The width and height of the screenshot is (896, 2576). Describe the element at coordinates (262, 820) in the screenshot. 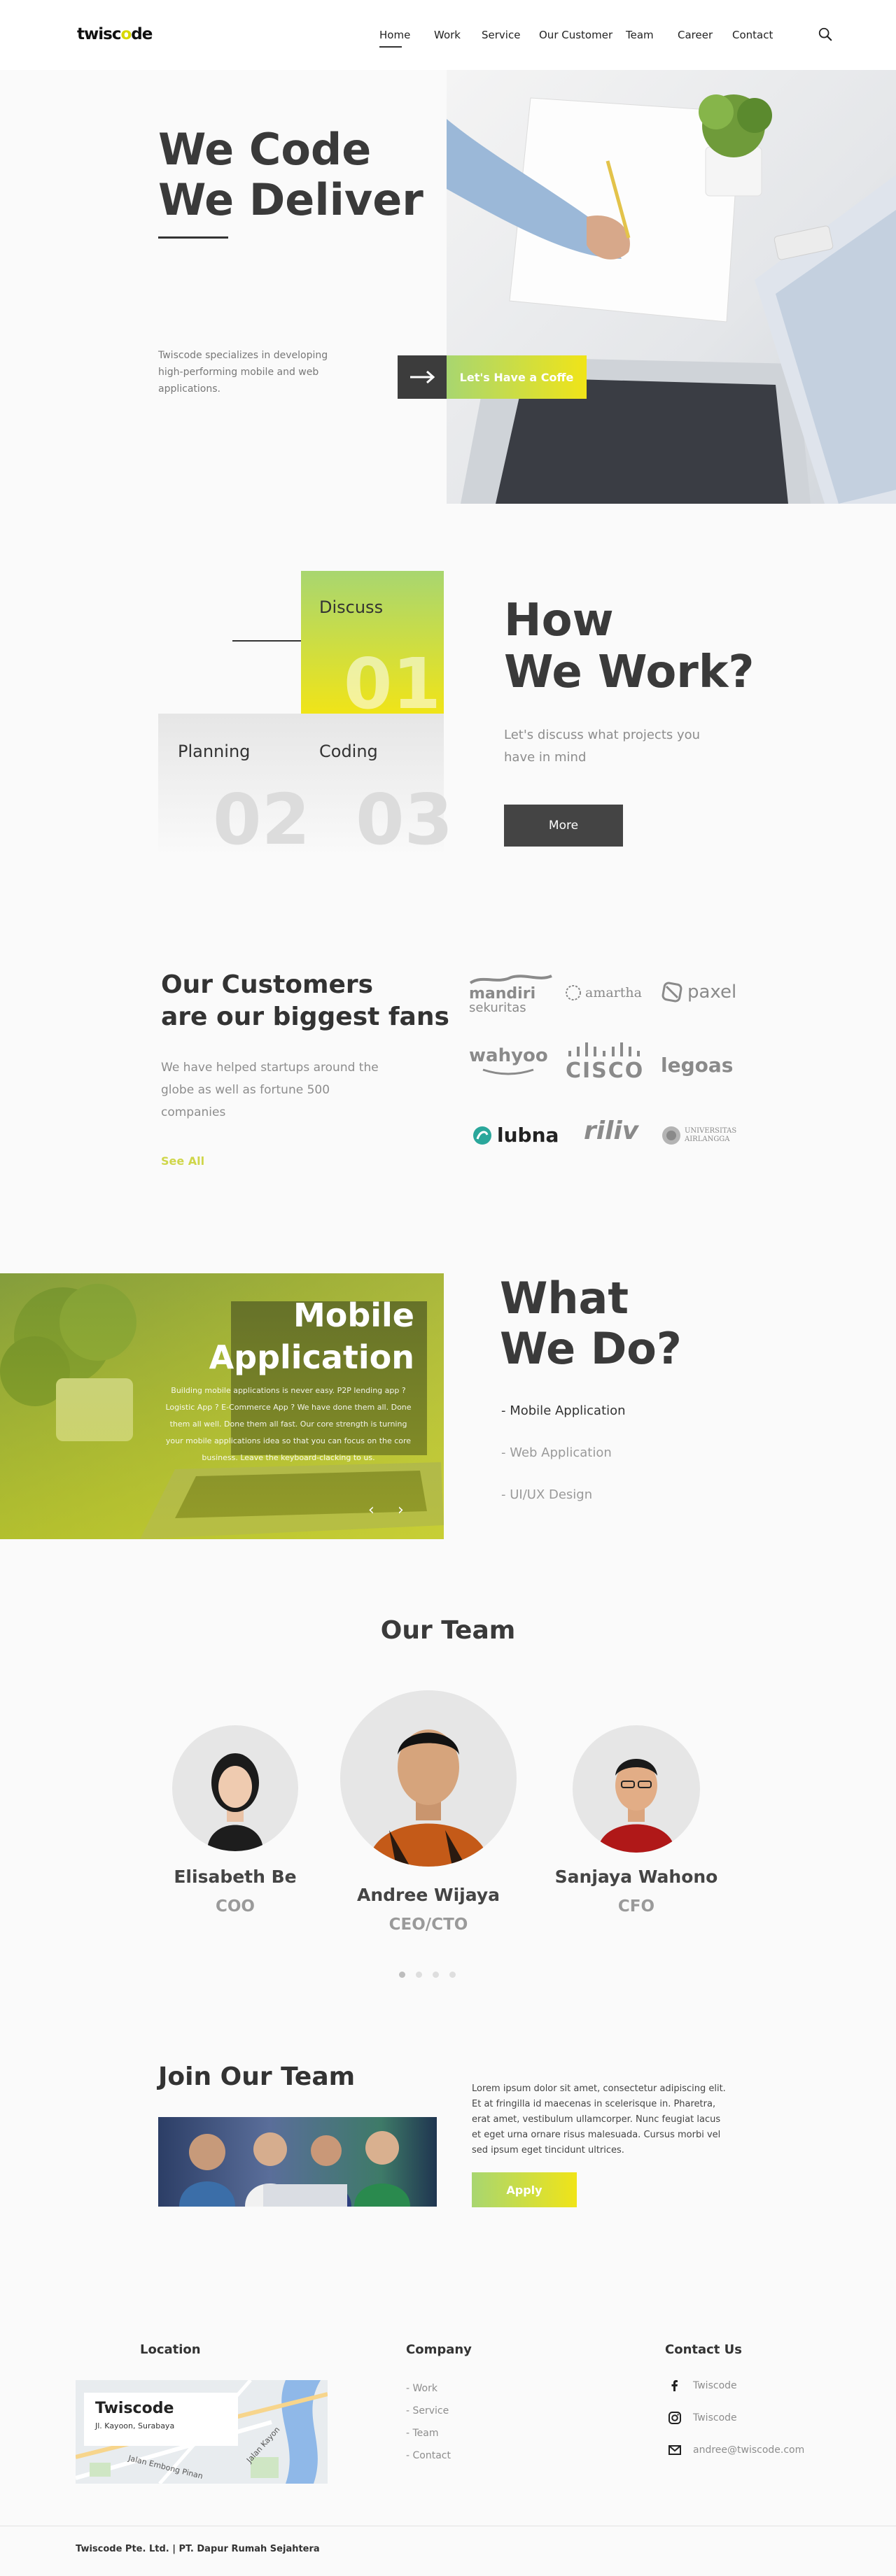

I see `step-planning-number: 02` at that location.